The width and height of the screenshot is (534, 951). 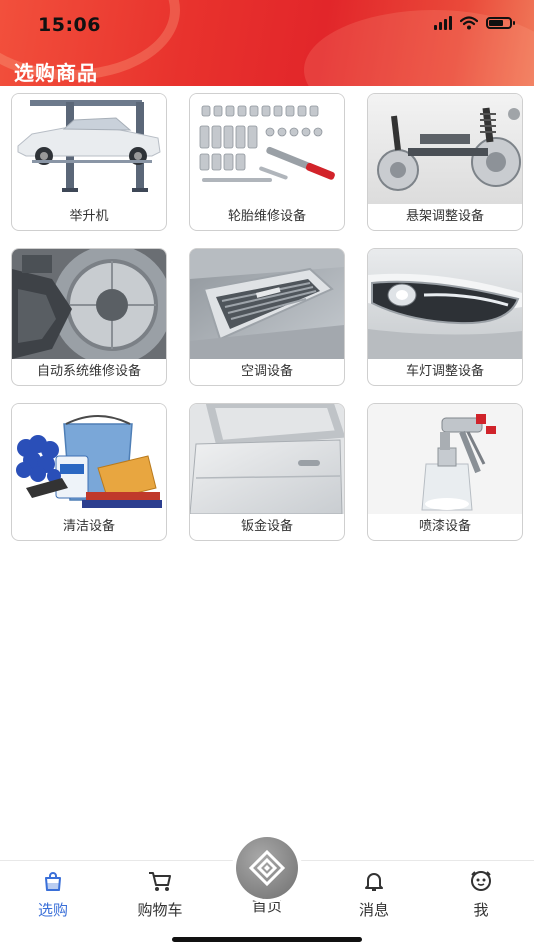 What do you see at coordinates (445, 304) in the screenshot?
I see `headlight-image` at bounding box center [445, 304].